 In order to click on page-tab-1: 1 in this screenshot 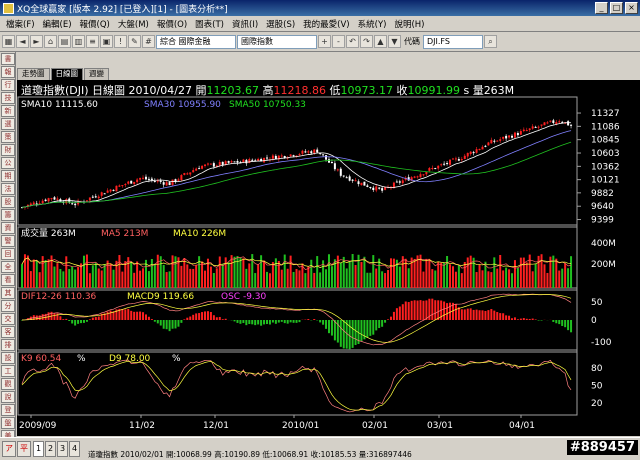, I will do `click(38, 449)`.